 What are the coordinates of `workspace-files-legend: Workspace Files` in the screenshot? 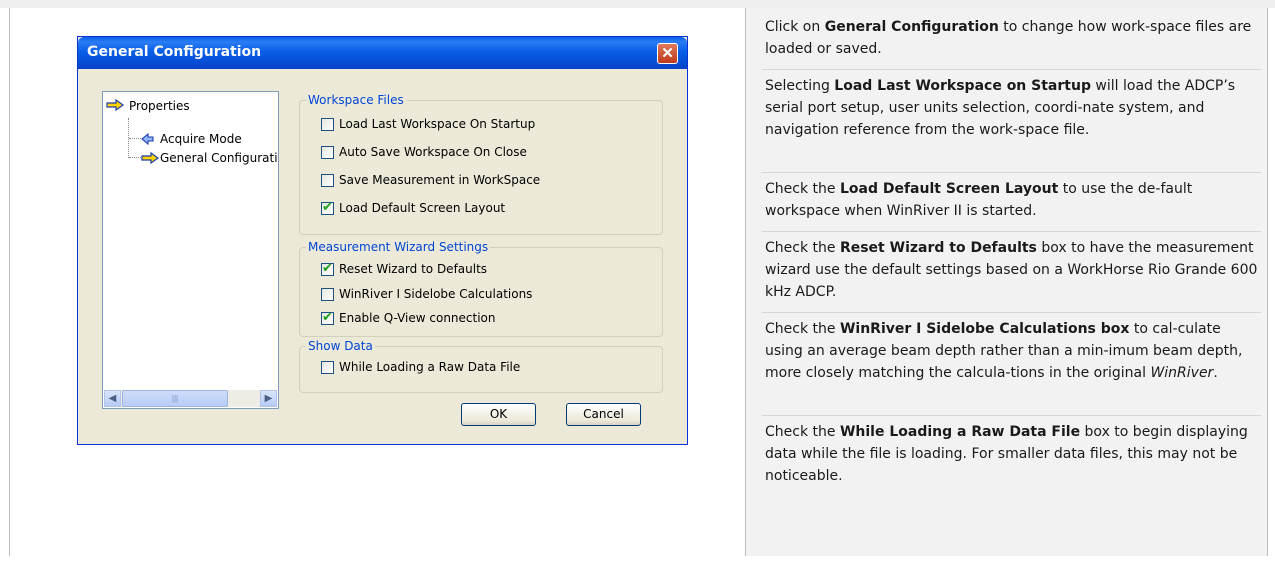 It's located at (356, 100).